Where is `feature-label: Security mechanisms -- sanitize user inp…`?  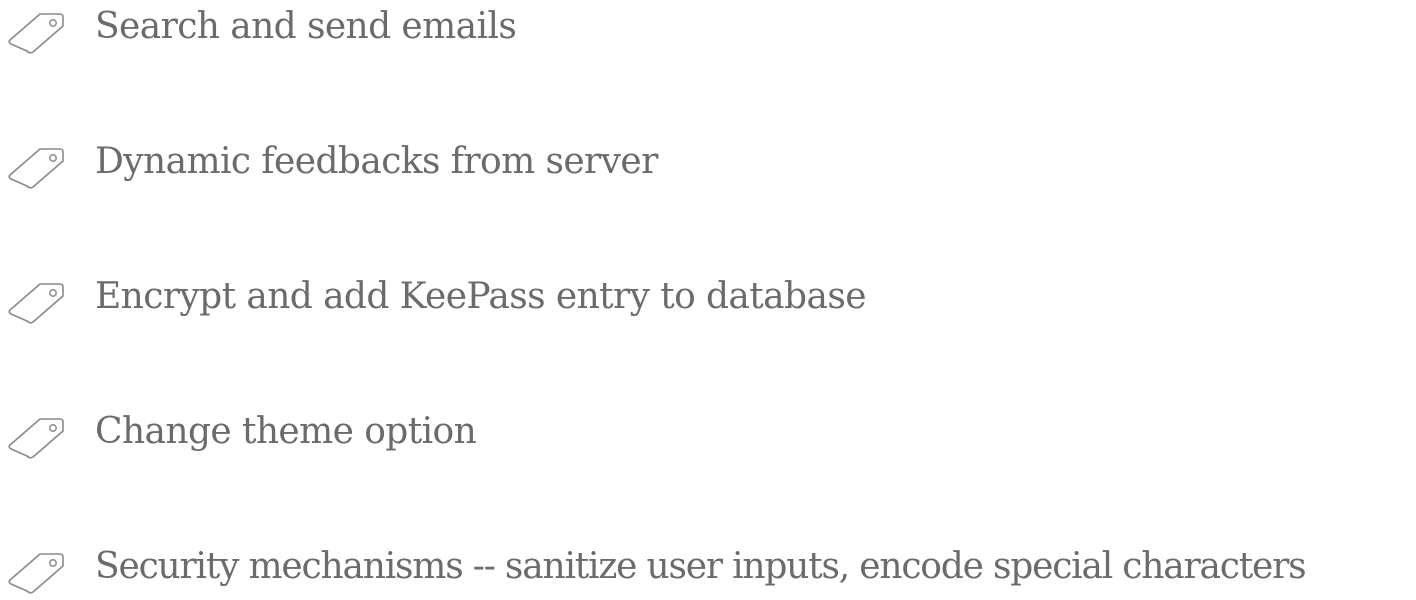 feature-label: Security mechanisms -- sanitize user inp… is located at coordinates (701, 566).